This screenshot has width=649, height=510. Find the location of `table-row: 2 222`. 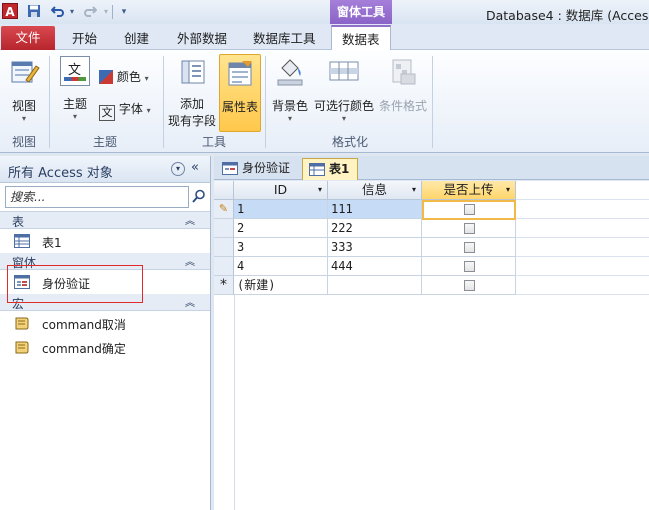

table-row: 2 222 is located at coordinates (365, 228).